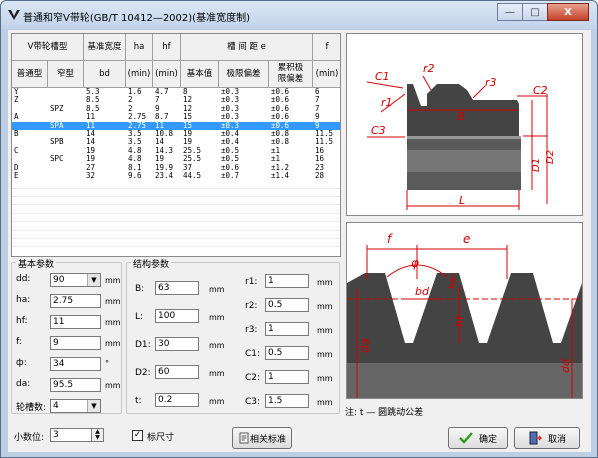 The image size is (598, 458). Describe the element at coordinates (200, 74) in the screenshot. I see `header-basic: 基本值` at that location.